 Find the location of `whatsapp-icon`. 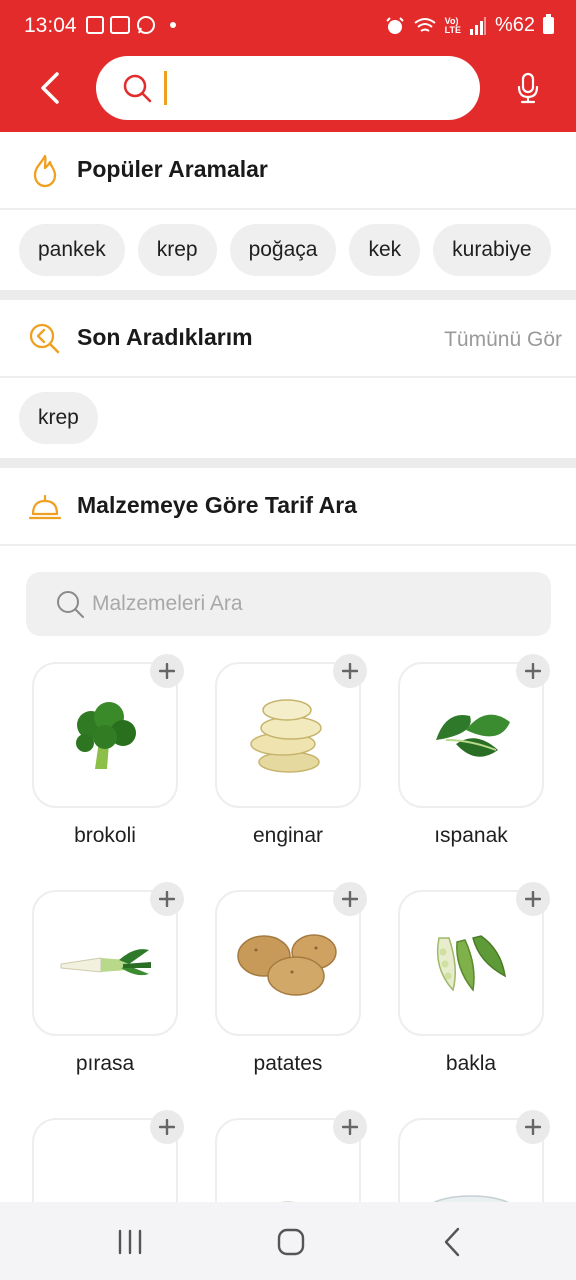

whatsapp-icon is located at coordinates (146, 25).